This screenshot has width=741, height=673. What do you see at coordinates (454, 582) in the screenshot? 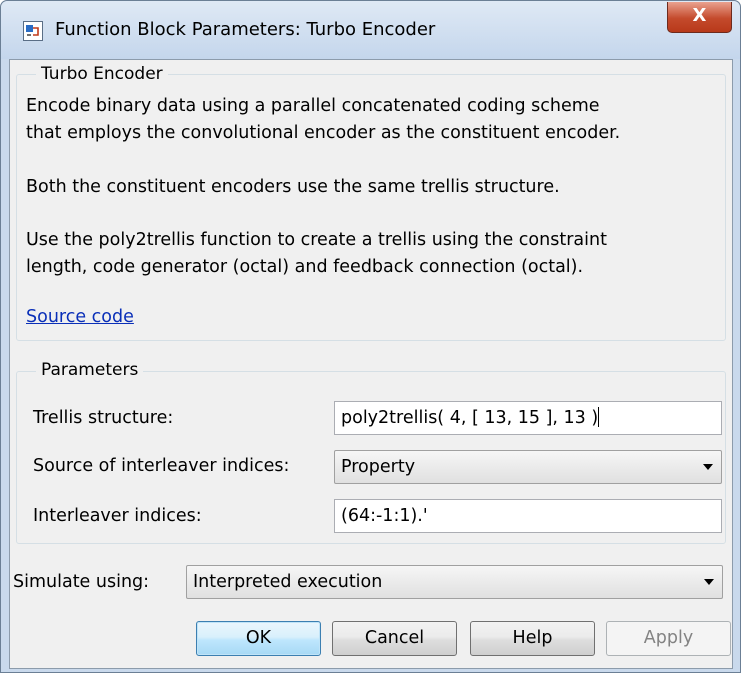
I see `simulate-using-dropdown: Interpreted execution` at bounding box center [454, 582].